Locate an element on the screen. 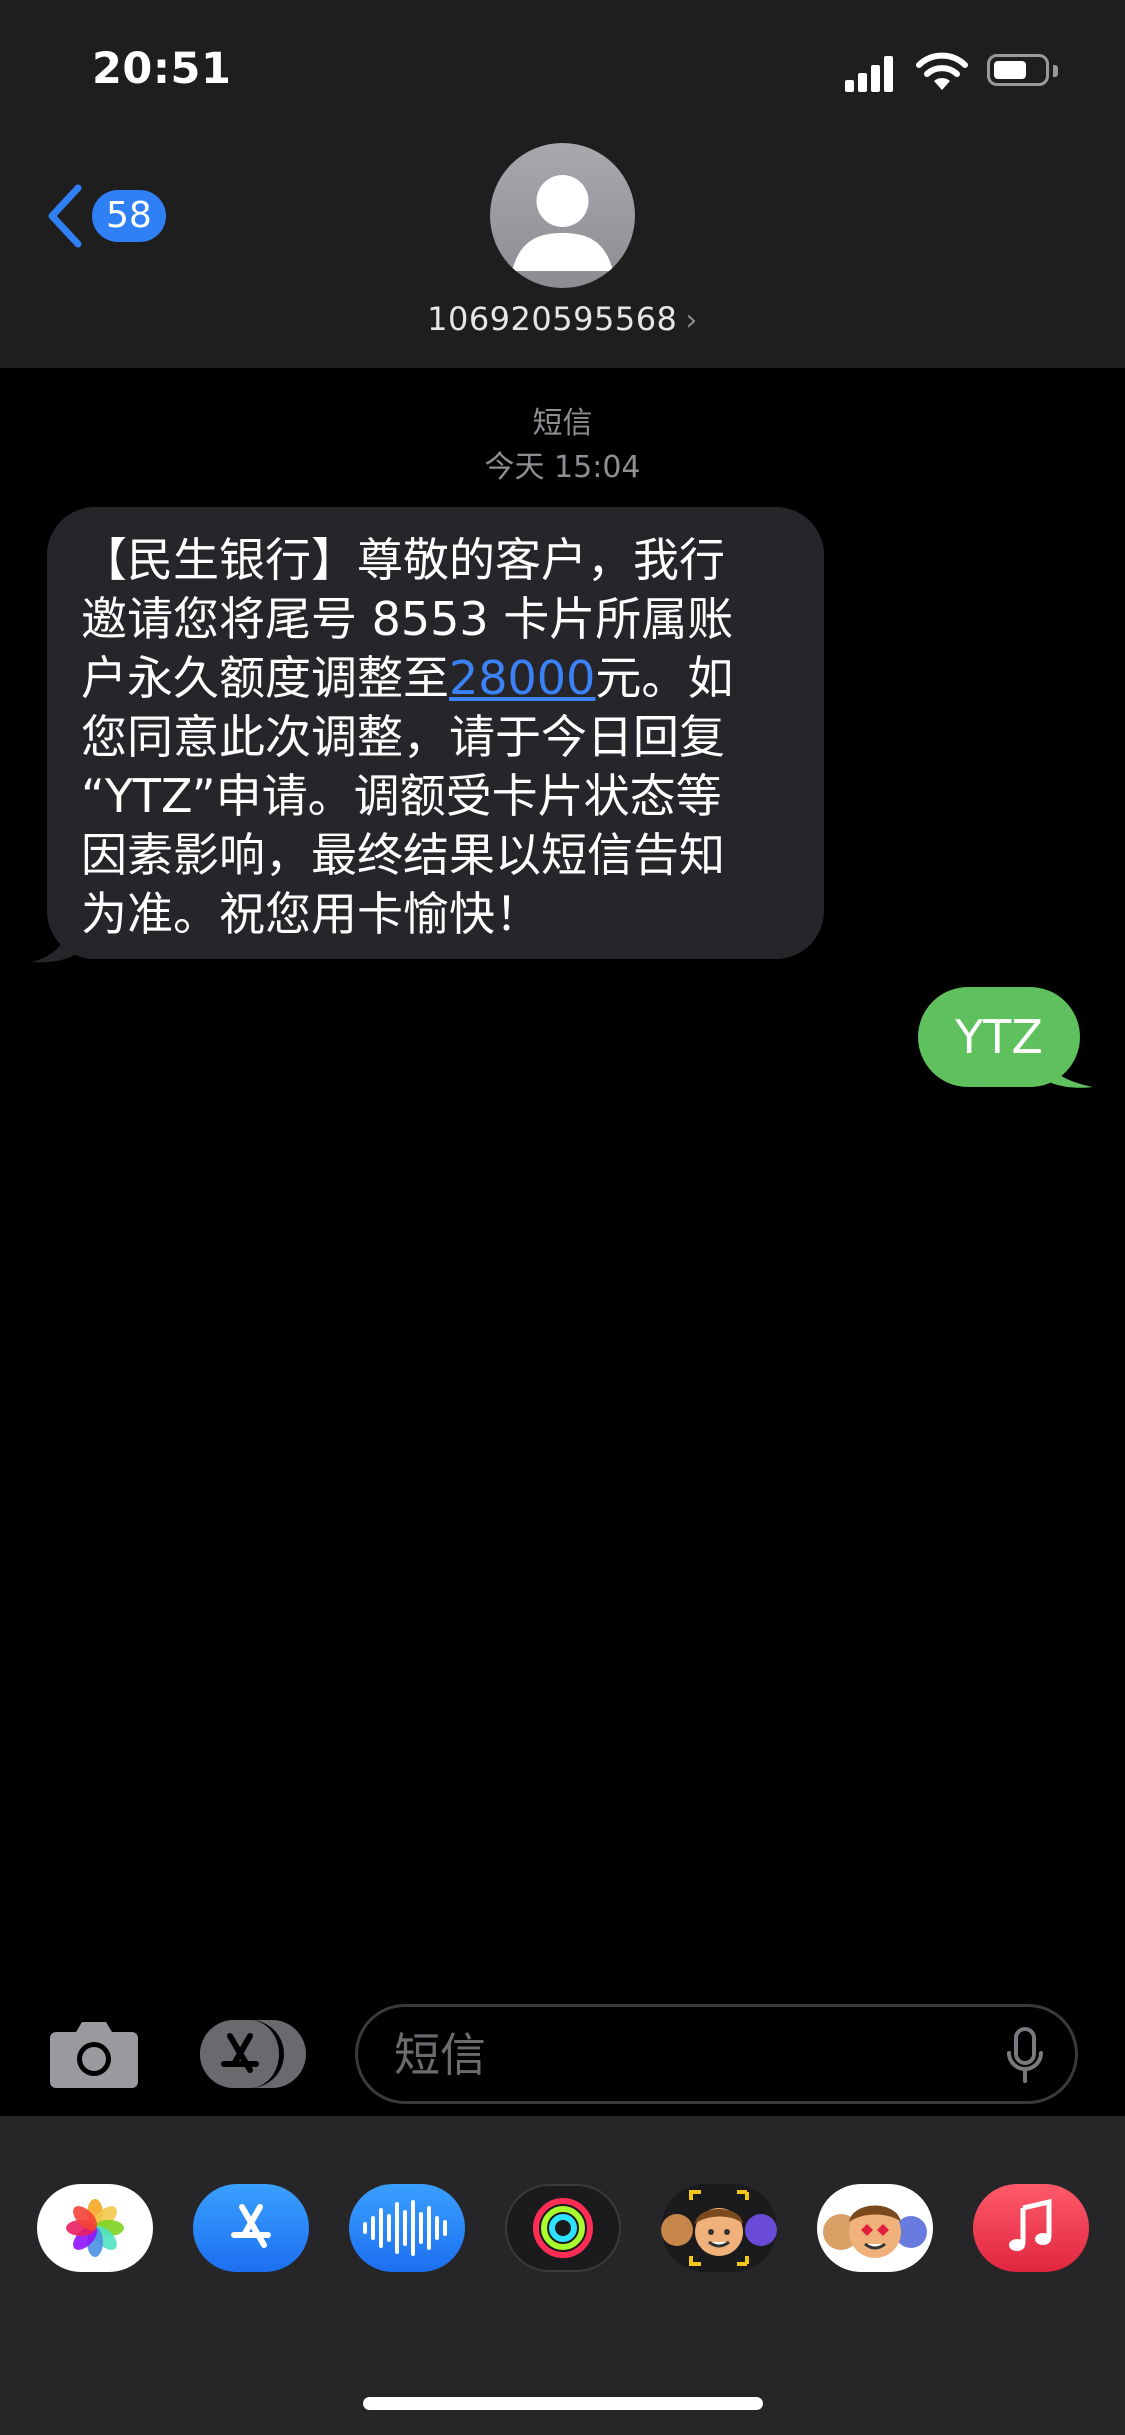  amount-link: 28000 is located at coordinates (522, 678).